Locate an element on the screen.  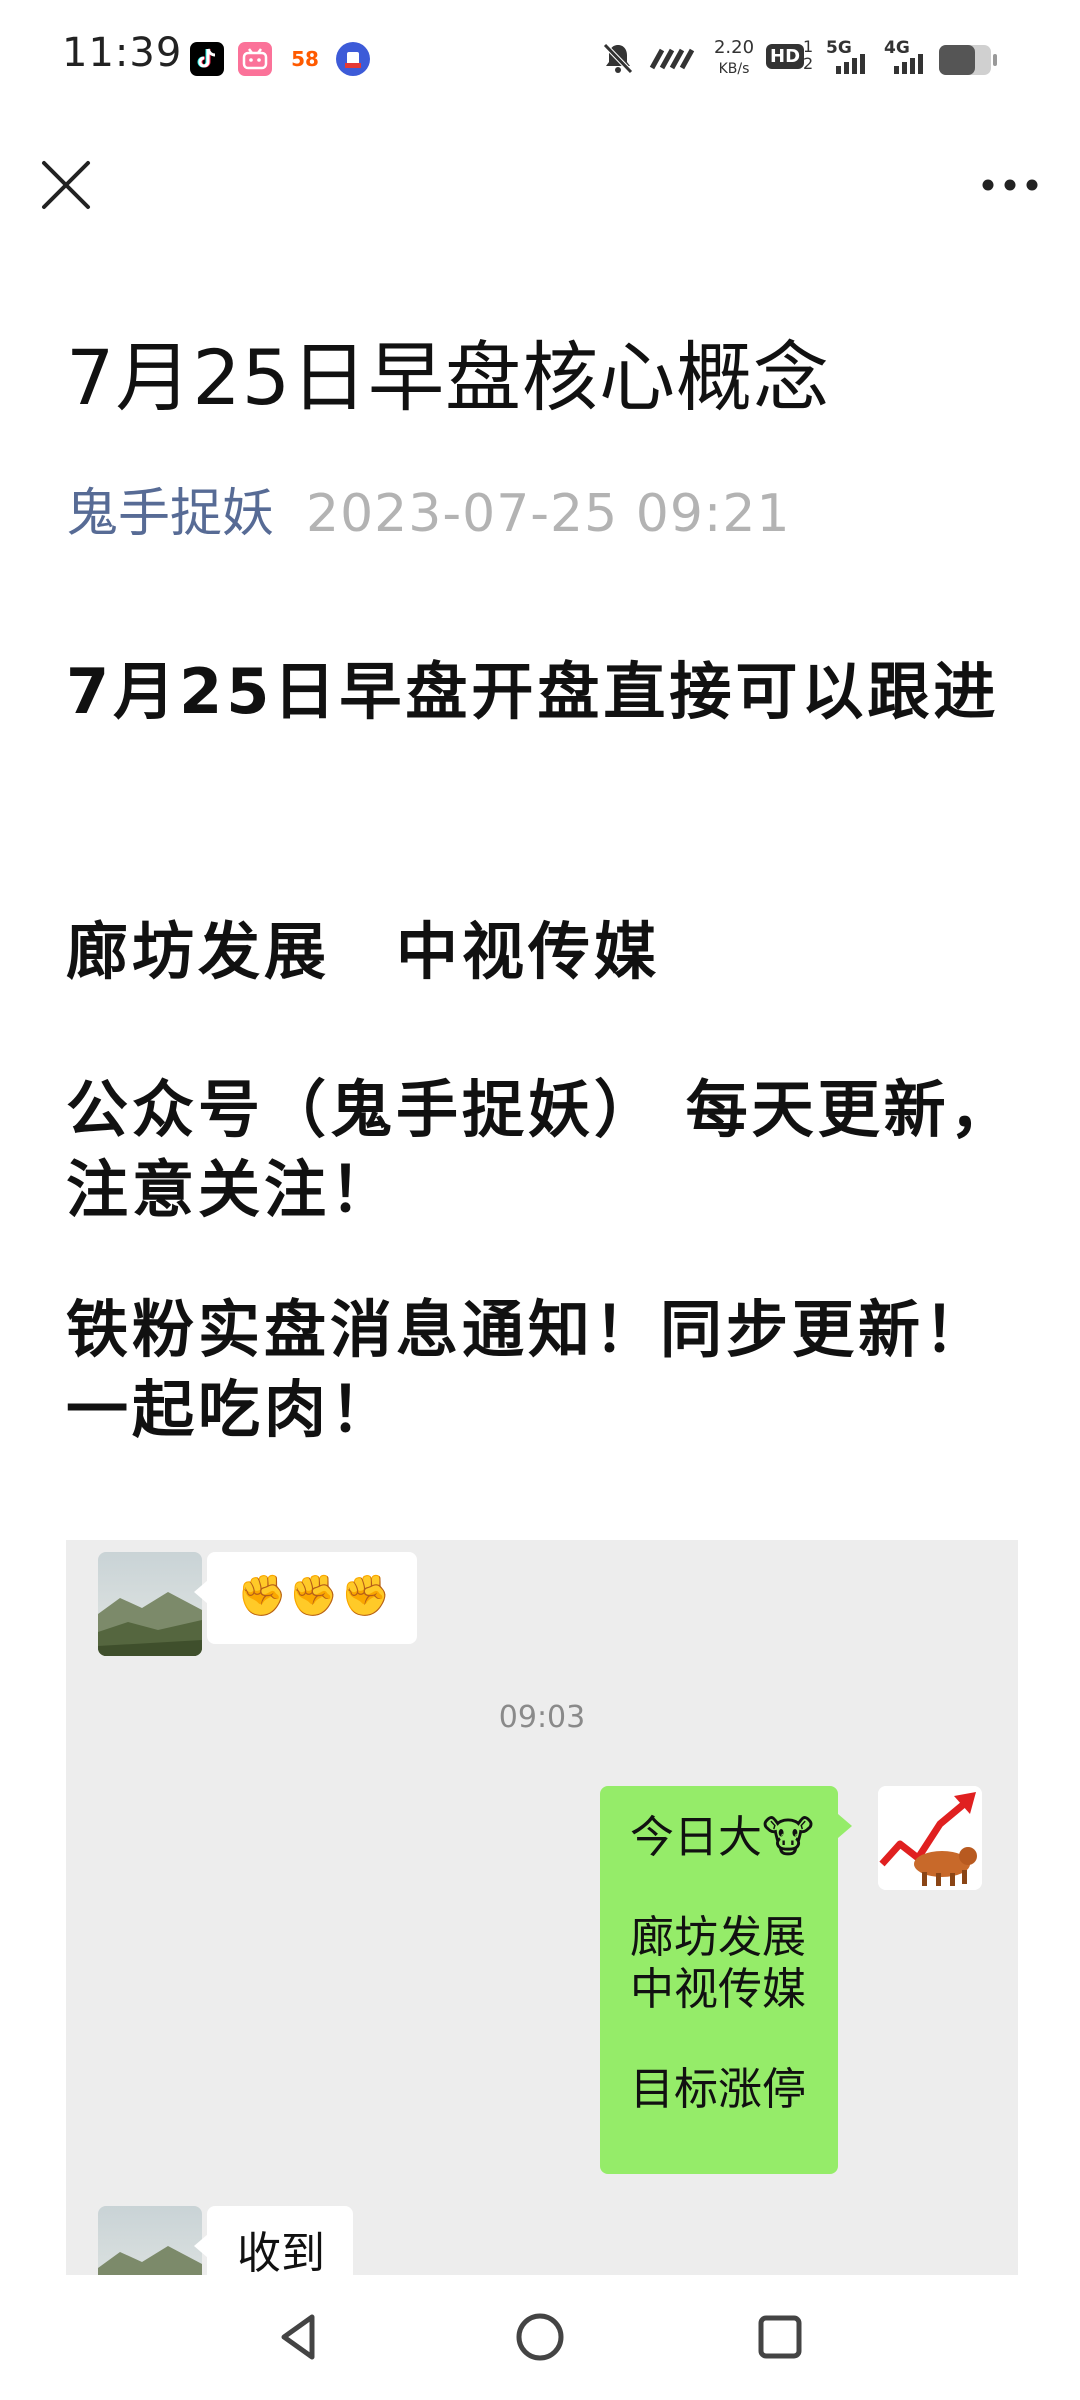
bull-market-avatar is located at coordinates (930, 1838).